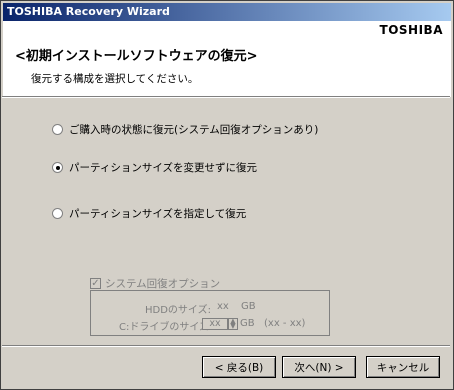 This screenshot has width=454, height=390. What do you see at coordinates (88, 11) in the screenshot?
I see `window-title: TOSHIBA Recovery Wizard` at bounding box center [88, 11].